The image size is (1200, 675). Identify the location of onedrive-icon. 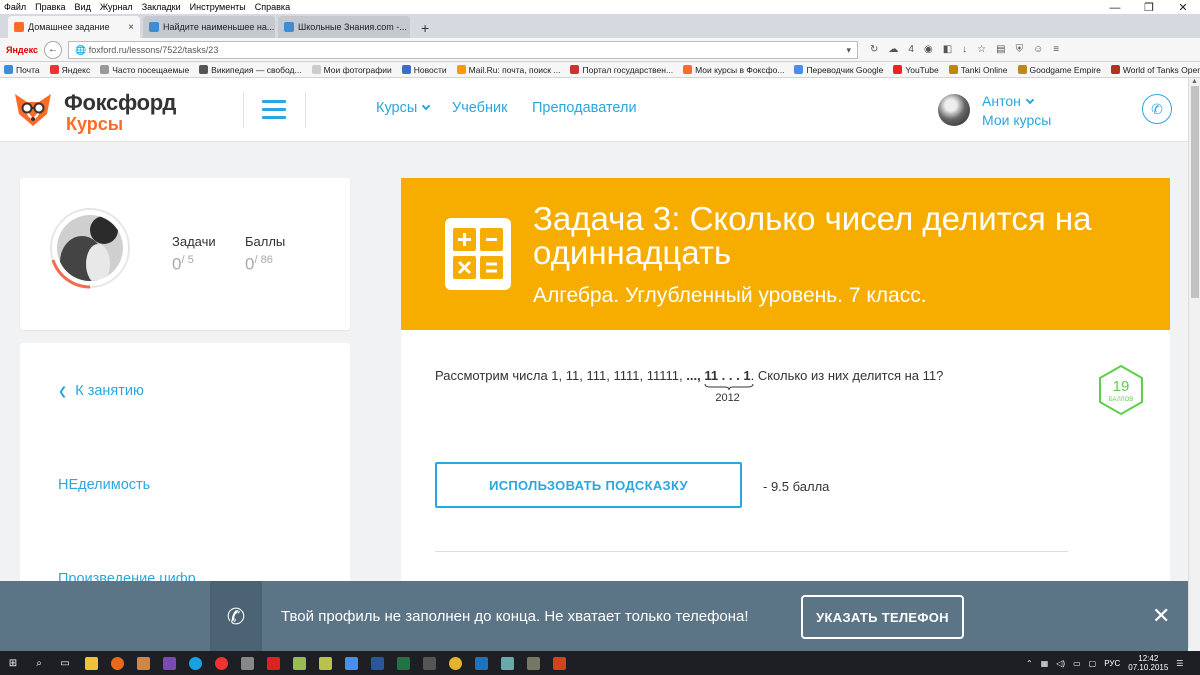
(481, 663).